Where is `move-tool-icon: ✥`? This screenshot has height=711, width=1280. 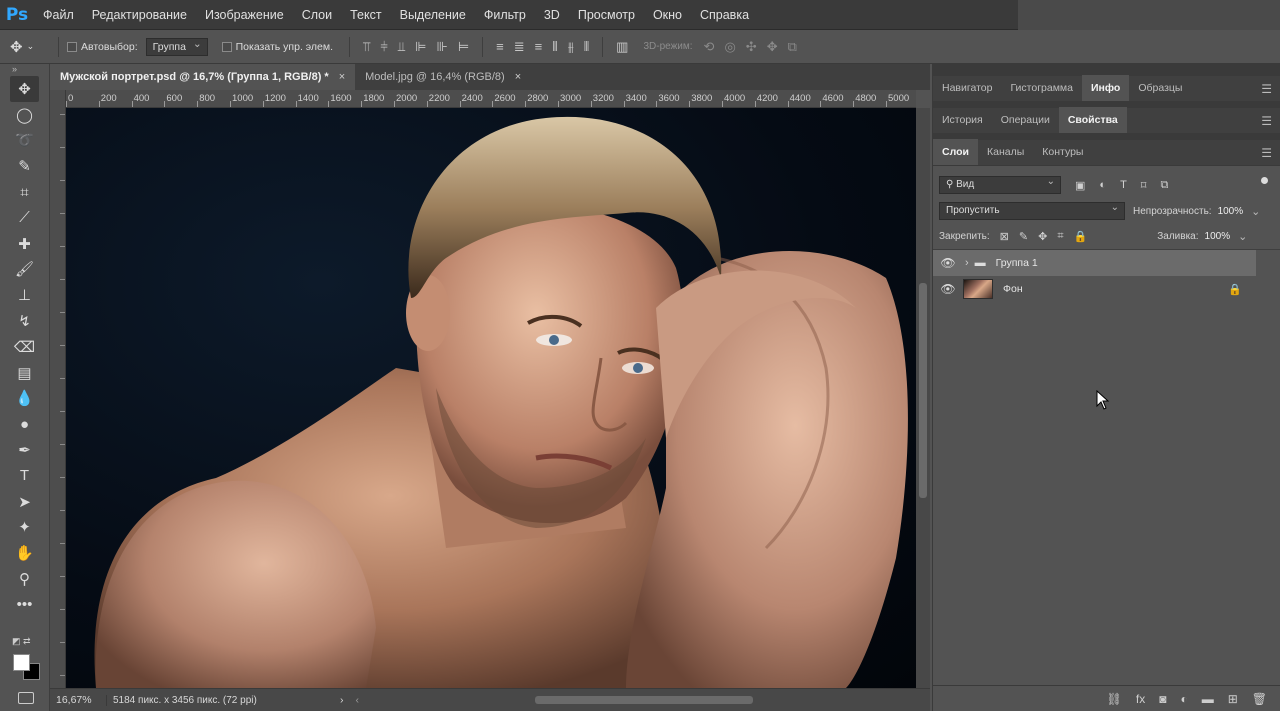 move-tool-icon: ✥ is located at coordinates (24, 89).